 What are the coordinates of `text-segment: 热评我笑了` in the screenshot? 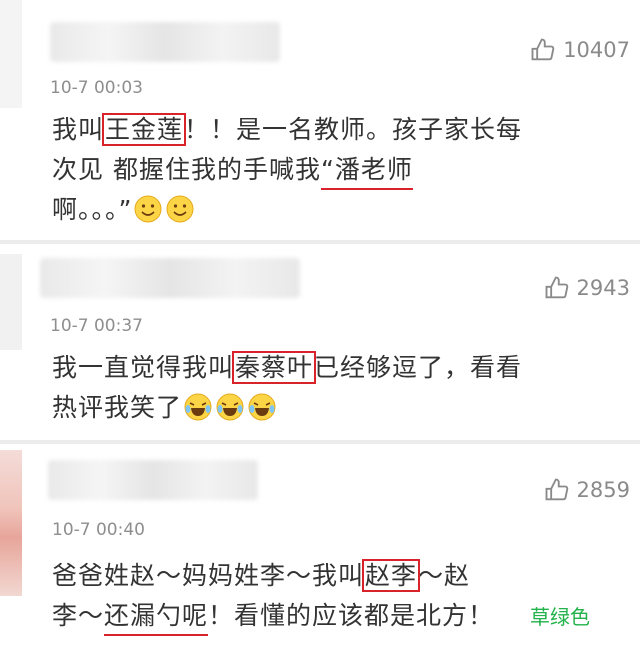 It's located at (117, 407).